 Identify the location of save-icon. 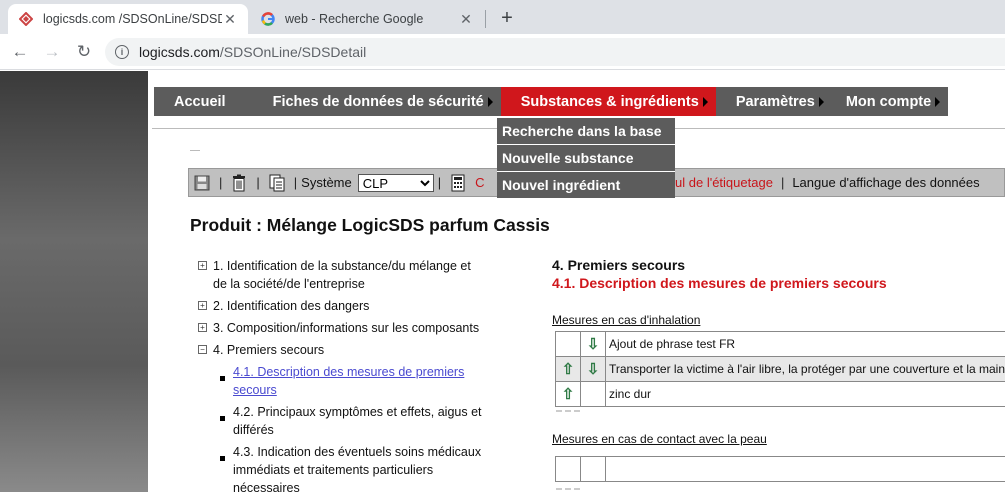
(202, 183).